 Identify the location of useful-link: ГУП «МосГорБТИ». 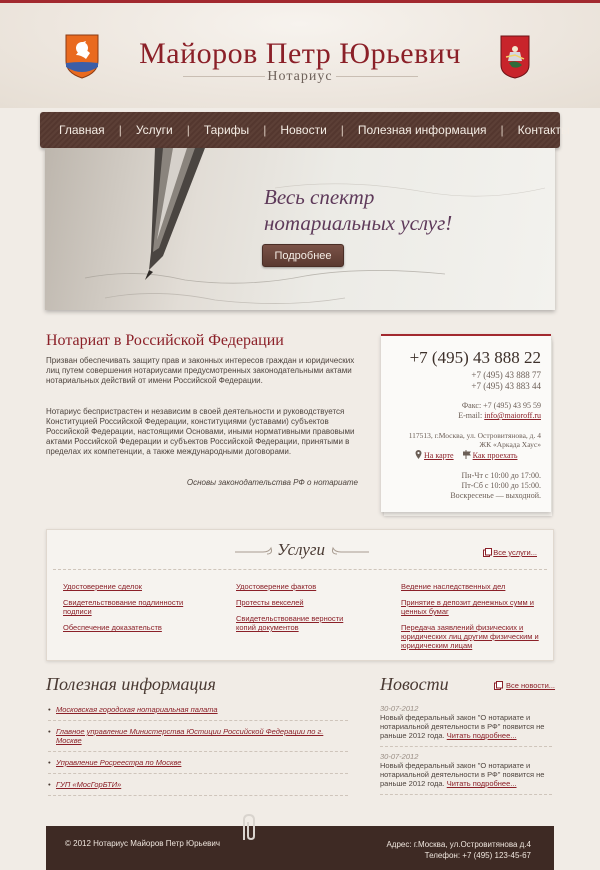
(198, 784).